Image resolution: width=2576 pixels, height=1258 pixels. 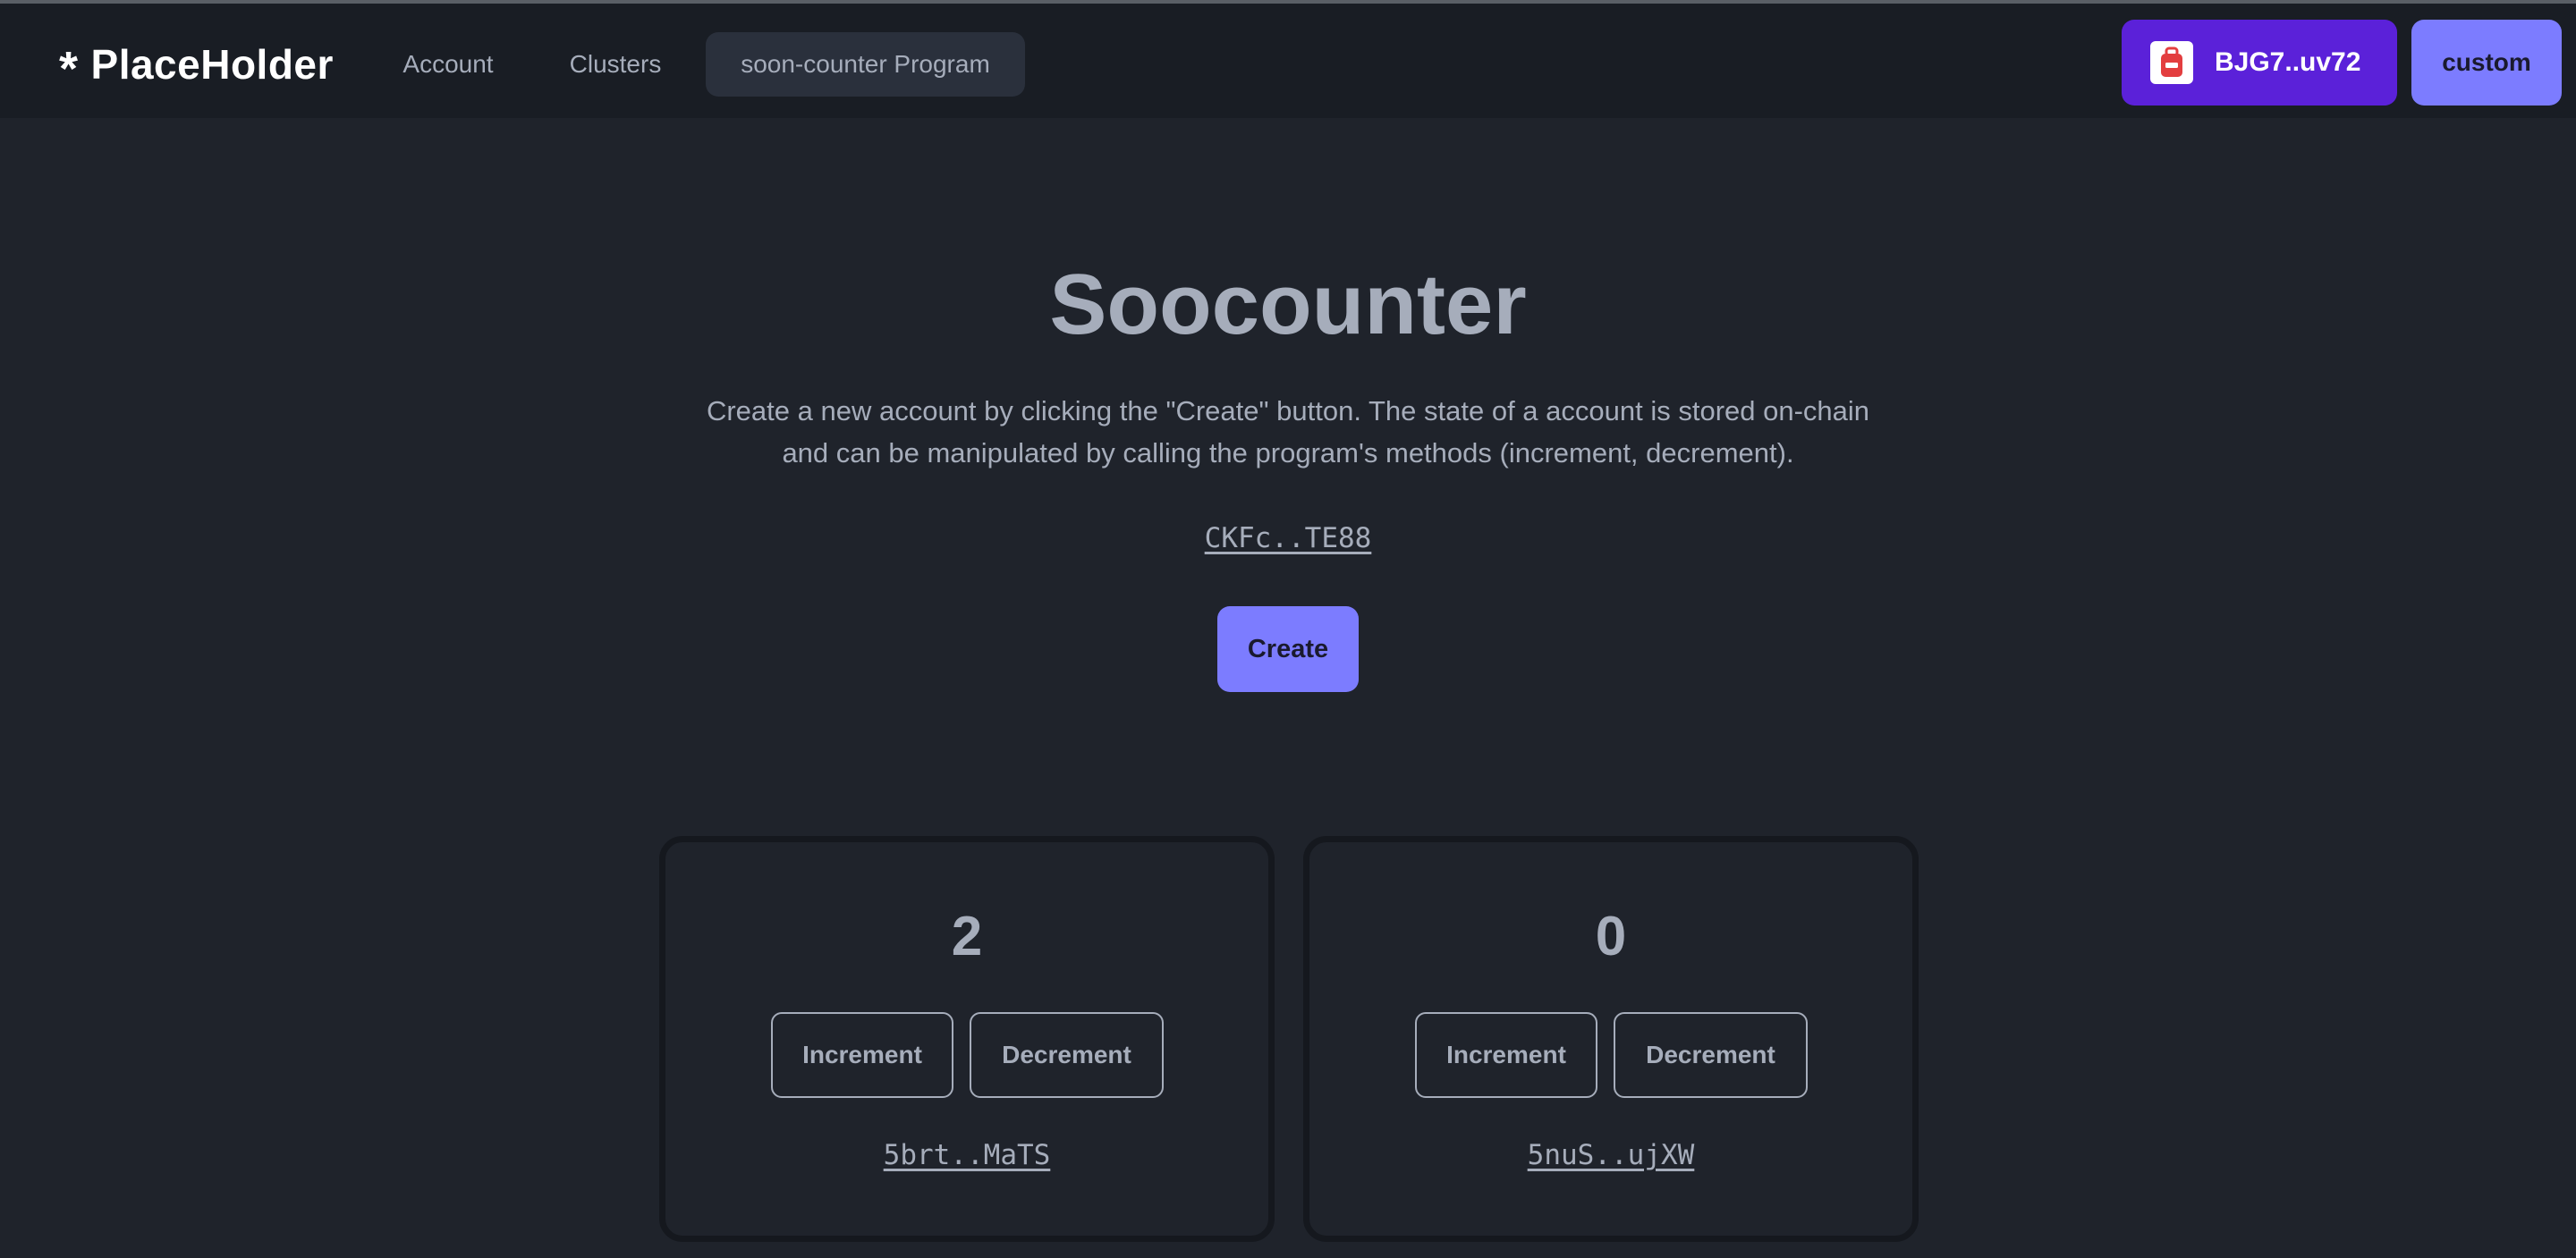 I want to click on counter-address-link: 5brt..MaTS, so click(x=967, y=1155).